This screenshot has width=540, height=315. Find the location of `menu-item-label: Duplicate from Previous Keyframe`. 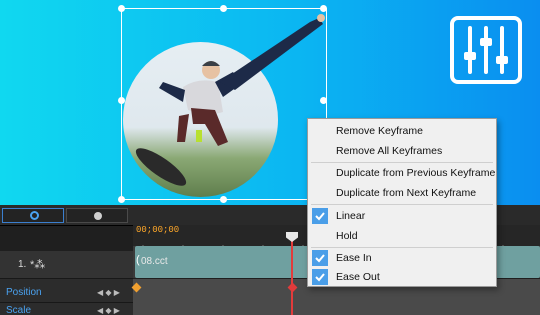

menu-item-label: Duplicate from Previous Keyframe is located at coordinates (416, 173).